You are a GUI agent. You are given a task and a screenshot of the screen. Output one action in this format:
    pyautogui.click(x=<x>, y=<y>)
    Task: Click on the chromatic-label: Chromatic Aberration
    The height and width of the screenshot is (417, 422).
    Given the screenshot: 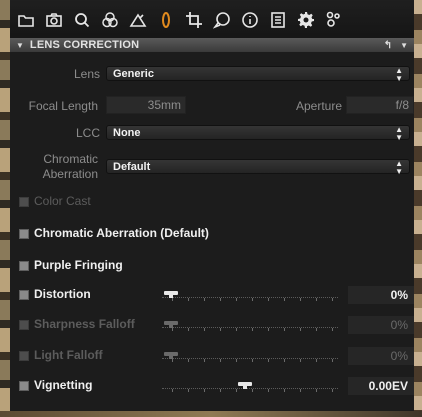 What is the action you would take?
    pyautogui.click(x=54, y=167)
    